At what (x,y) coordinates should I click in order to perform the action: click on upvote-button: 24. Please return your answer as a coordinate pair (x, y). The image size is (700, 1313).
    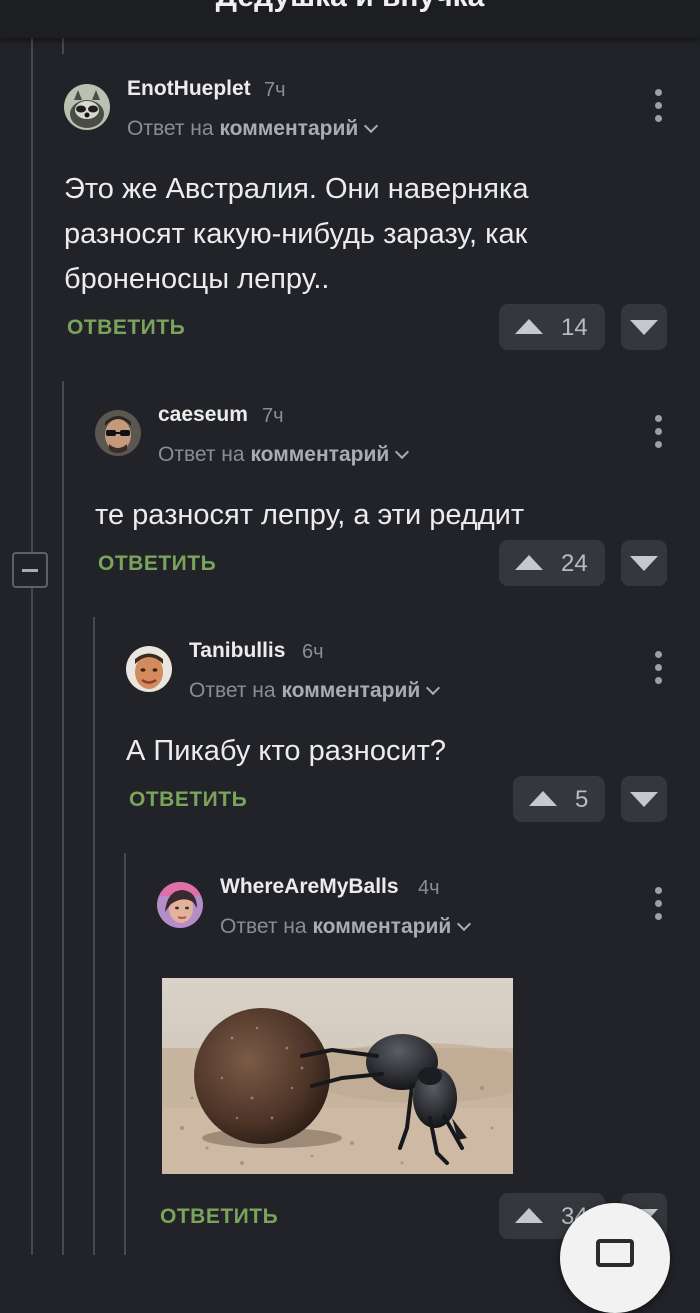
    Looking at the image, I should click on (552, 563).